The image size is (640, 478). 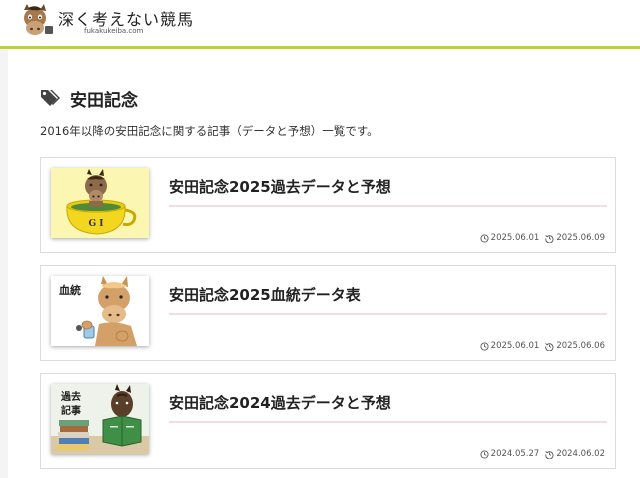 I want to click on updated-date-text: 2025.06.06, so click(x=580, y=346).